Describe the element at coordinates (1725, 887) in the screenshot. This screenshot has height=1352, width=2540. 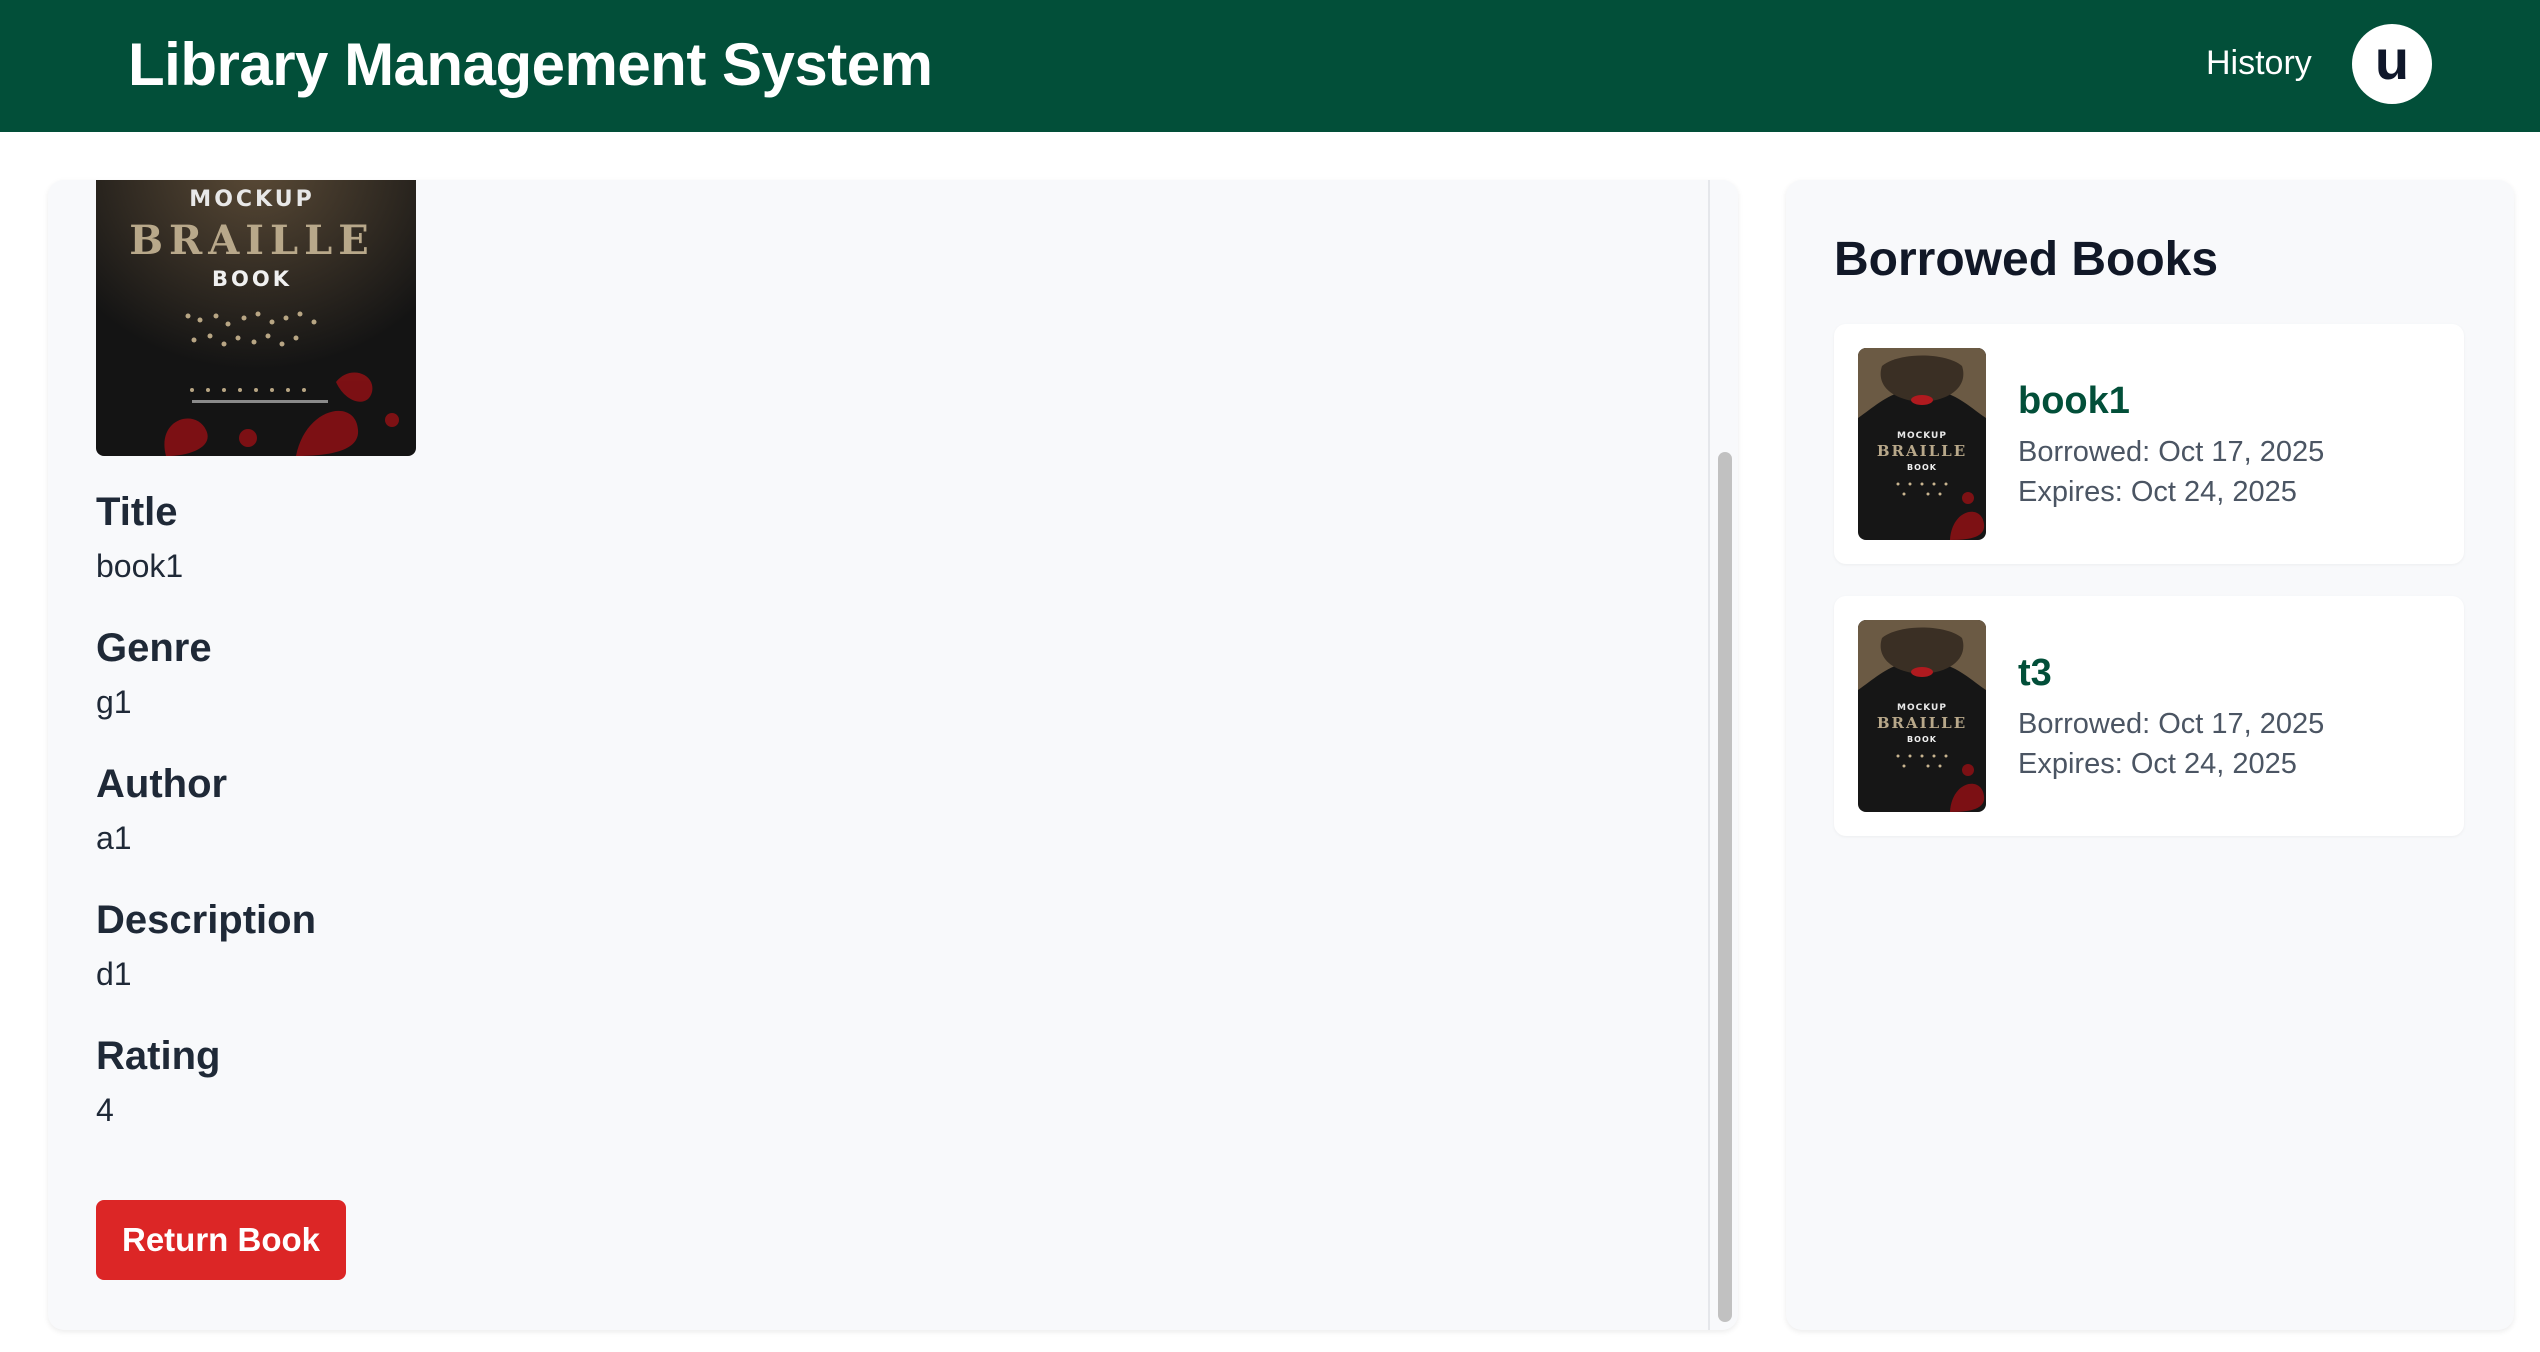
I see `detail-scrollbar-thumb` at that location.